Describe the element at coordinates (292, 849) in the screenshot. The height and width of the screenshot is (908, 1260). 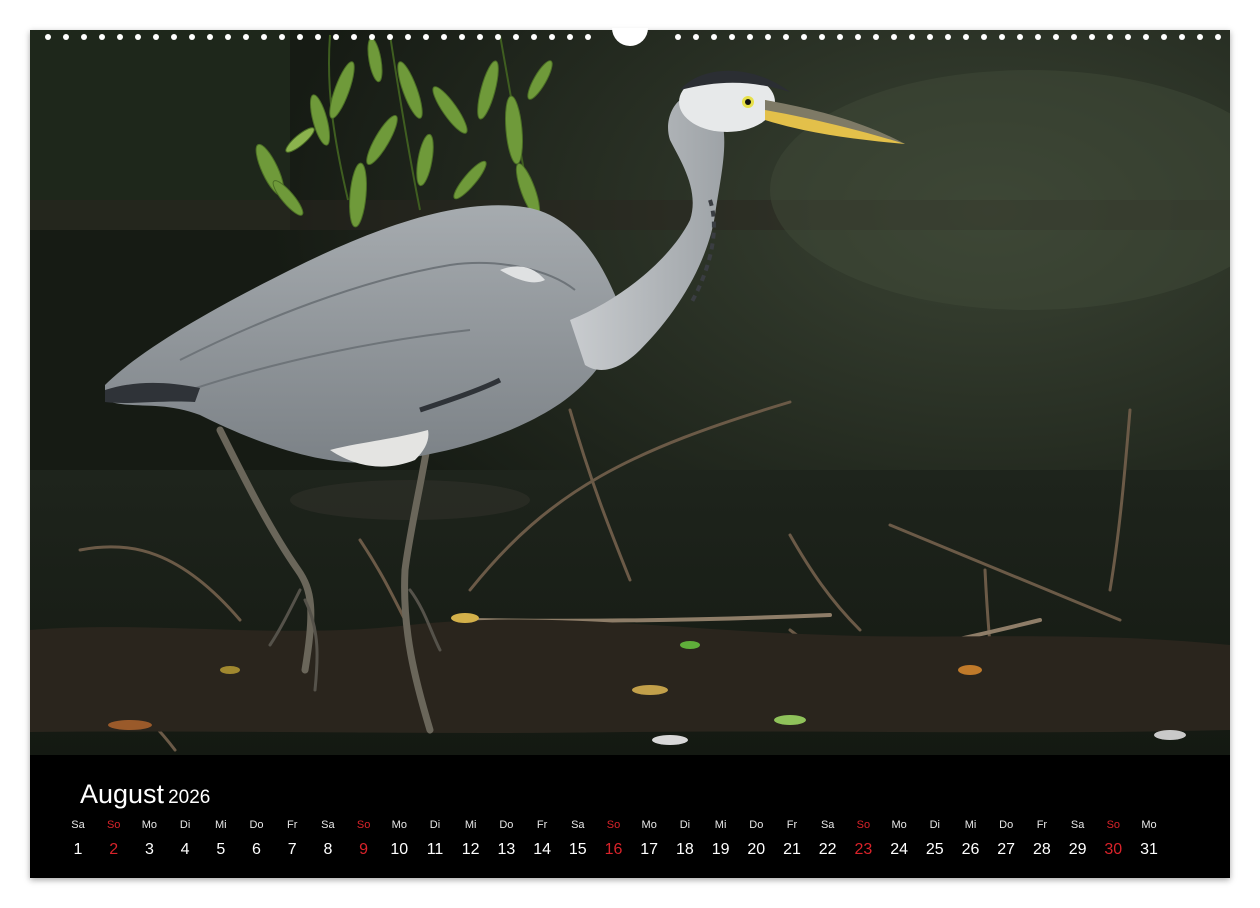
I see `day-number: 7` at that location.